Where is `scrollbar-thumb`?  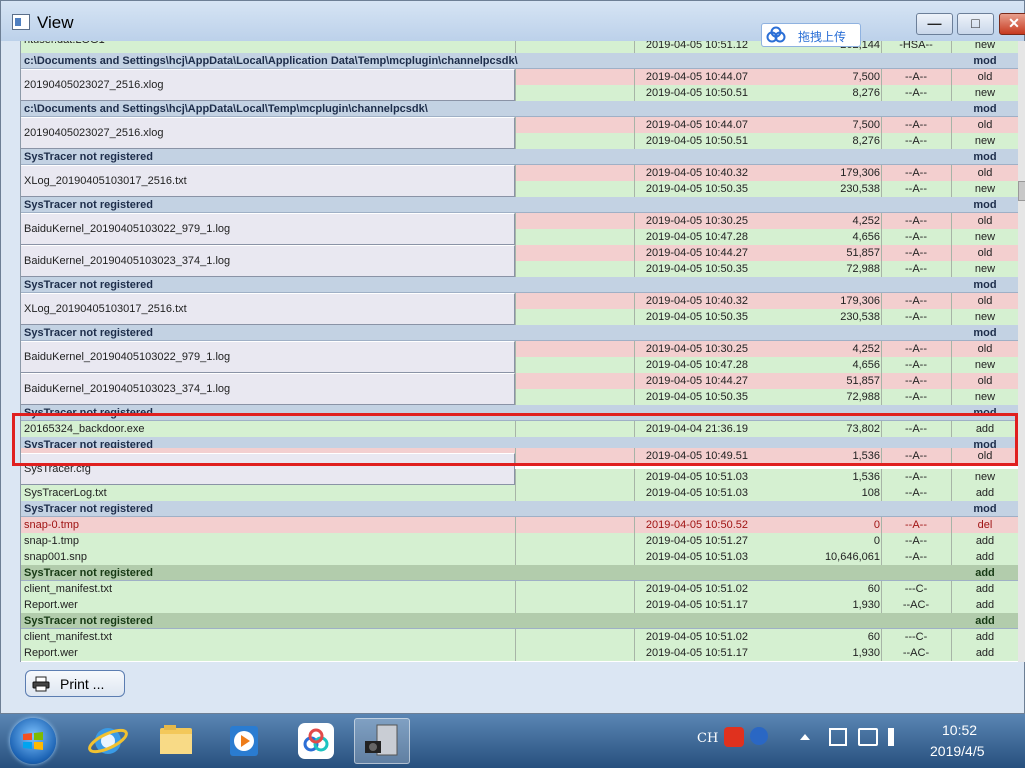 scrollbar-thumb is located at coordinates (1021, 191).